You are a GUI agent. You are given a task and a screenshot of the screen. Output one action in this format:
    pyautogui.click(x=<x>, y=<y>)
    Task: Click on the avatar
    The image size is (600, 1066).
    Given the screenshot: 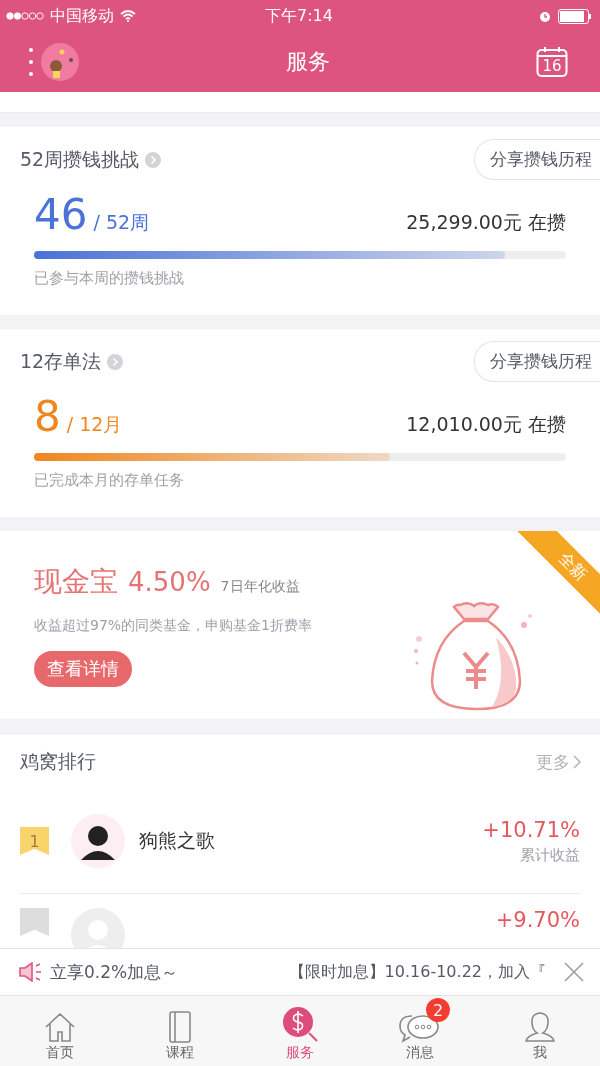 What is the action you would take?
    pyautogui.click(x=98, y=841)
    